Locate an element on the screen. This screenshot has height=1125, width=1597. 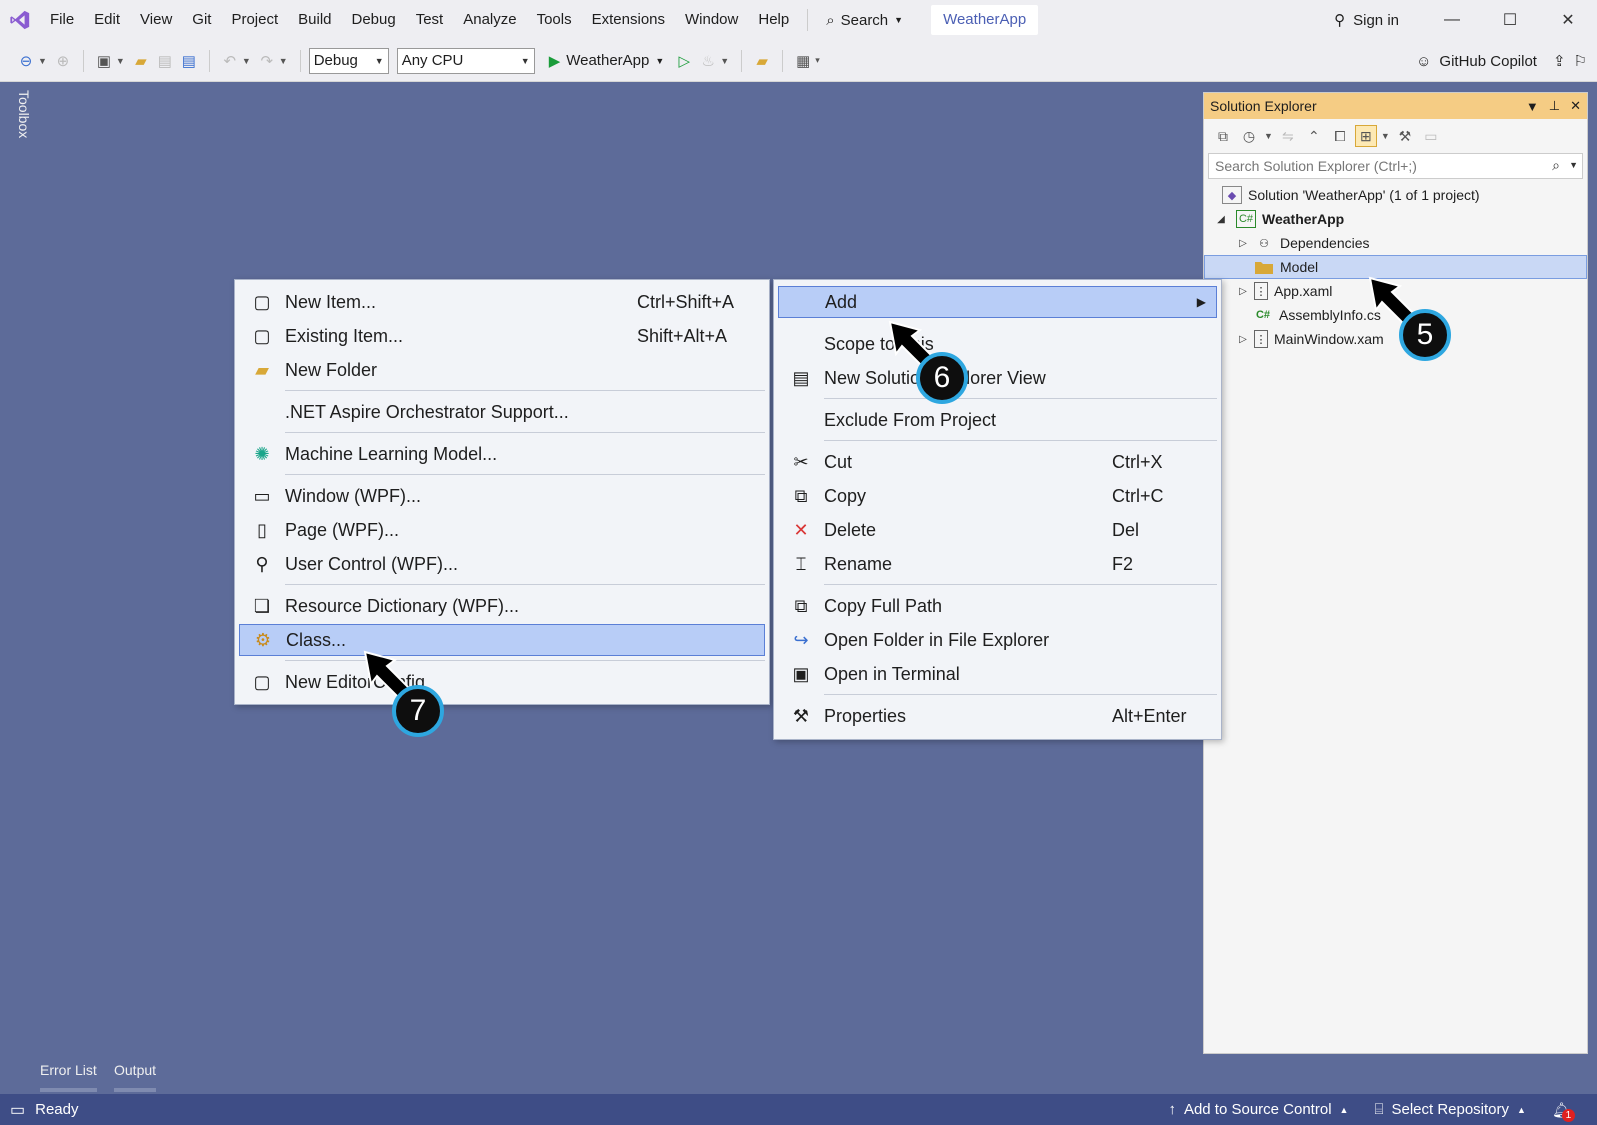
select-repository-button: ⌸ Select Repository ▲ is located at coordinates (1450, 1109).